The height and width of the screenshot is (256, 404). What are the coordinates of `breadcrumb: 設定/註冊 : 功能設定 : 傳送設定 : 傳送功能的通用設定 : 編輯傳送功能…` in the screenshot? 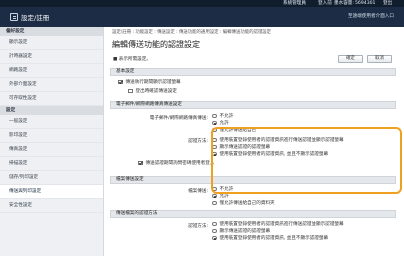 It's located at (192, 32).